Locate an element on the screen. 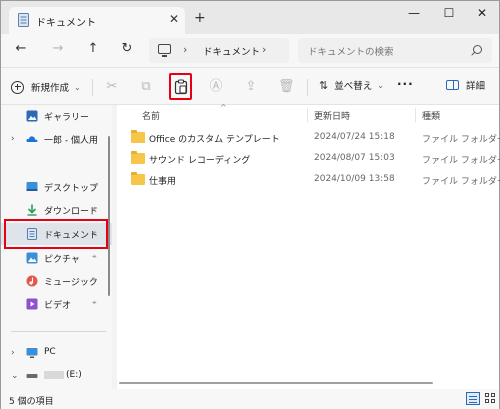 The height and width of the screenshot is (409, 500). copy-icon: ⧉ is located at coordinates (146, 87).